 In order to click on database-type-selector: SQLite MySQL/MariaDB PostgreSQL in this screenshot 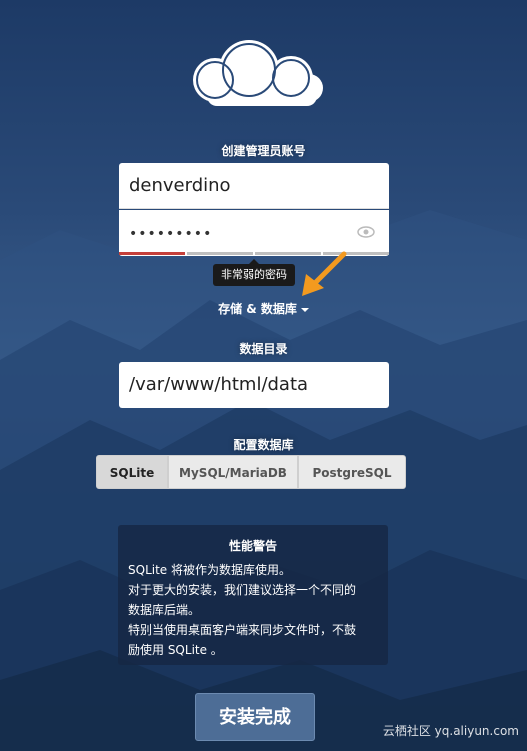, I will do `click(251, 472)`.